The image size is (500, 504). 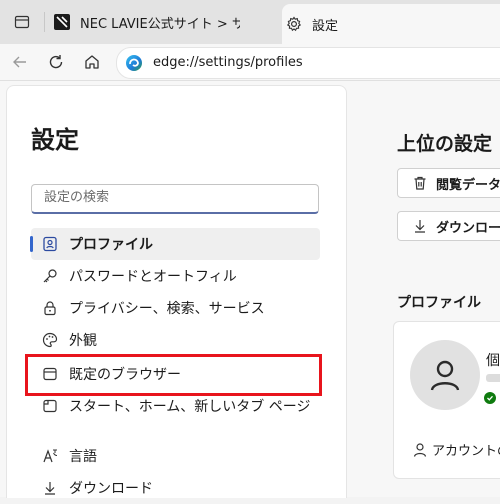 I want to click on tab-strip: NEC LAVIE公式サイト > サービス&サポート 設定, so click(x=250, y=22).